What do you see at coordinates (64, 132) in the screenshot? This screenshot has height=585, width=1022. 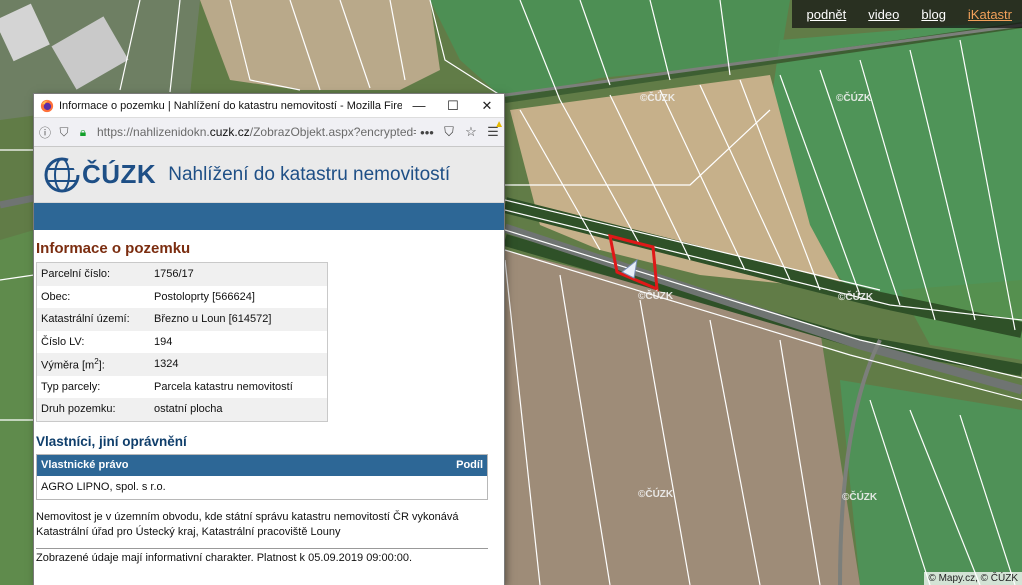 I see `shield-icon: ⛉` at bounding box center [64, 132].